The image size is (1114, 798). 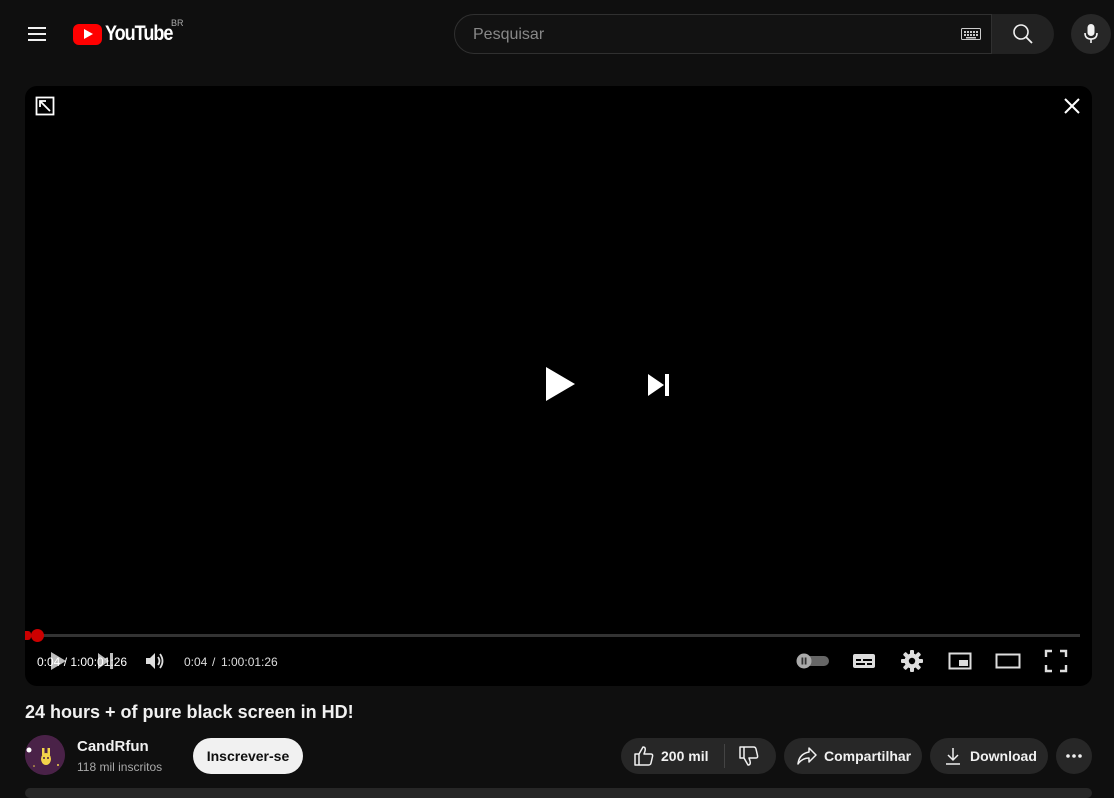 I want to click on menu-icon, so click(x=37, y=34).